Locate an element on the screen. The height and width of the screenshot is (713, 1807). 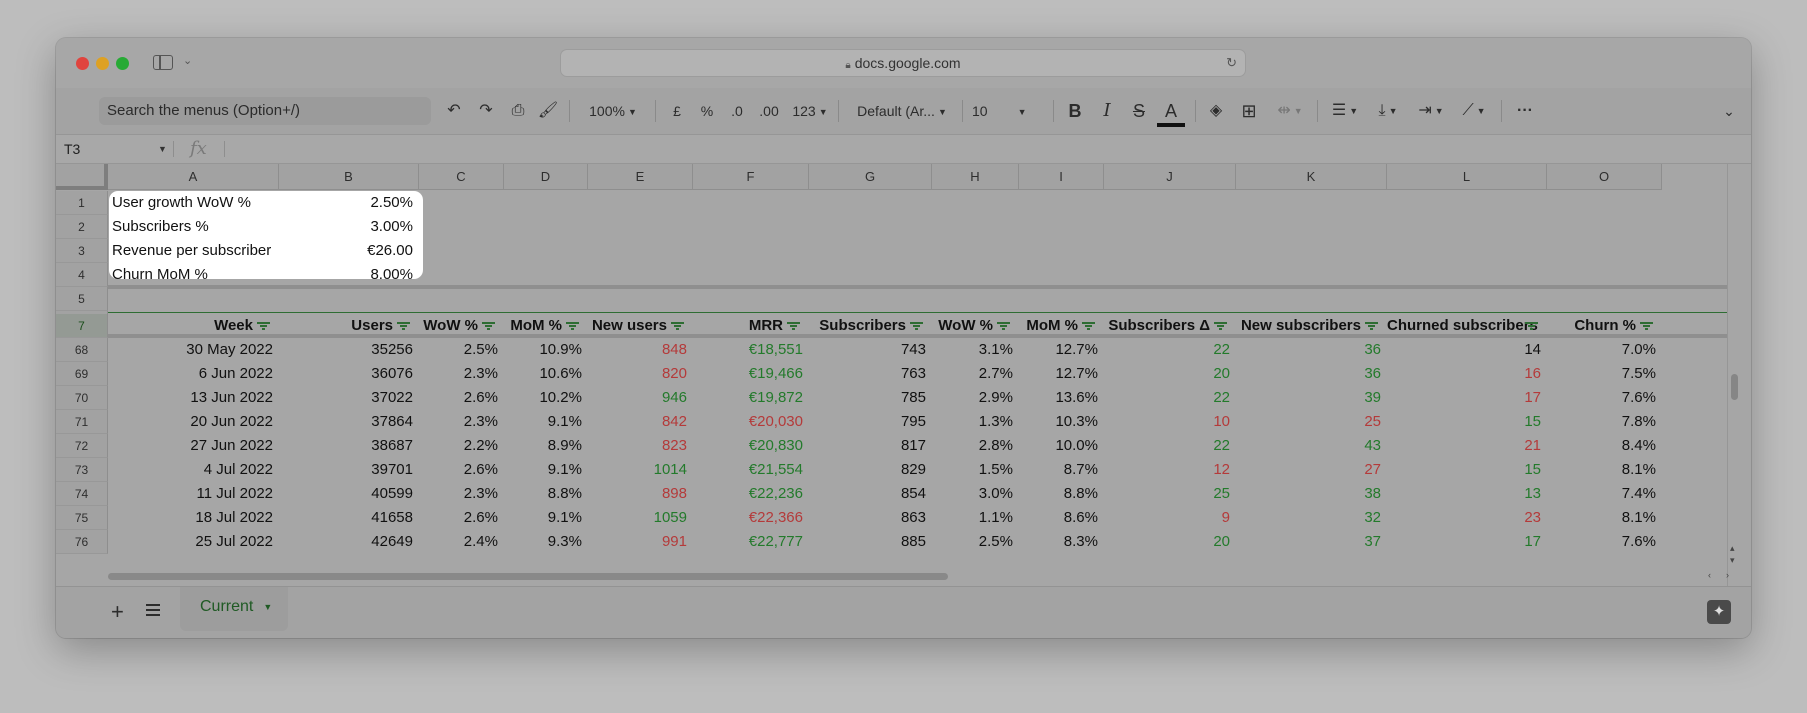
table-cell: 898 is located at coordinates (637, 494).